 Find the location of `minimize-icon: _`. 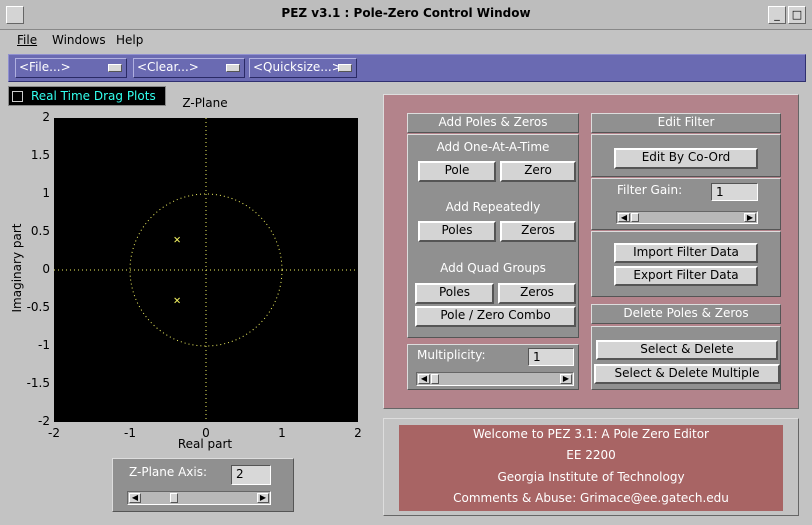

minimize-icon: _ is located at coordinates (777, 15).